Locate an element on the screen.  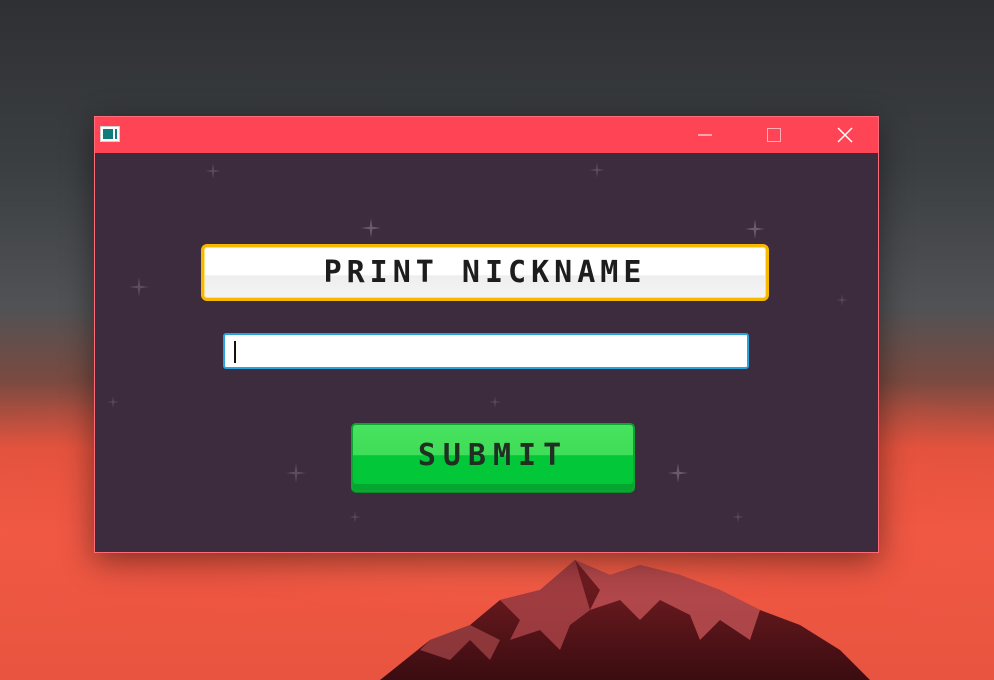
window-titlebar is located at coordinates (486, 135).